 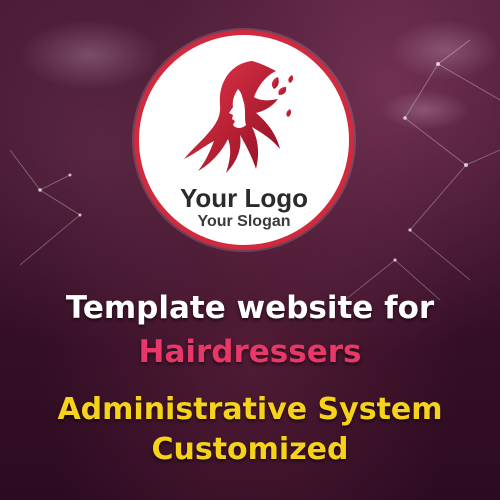 What do you see at coordinates (250, 352) in the screenshot?
I see `headline-line-2: Hairdressers` at bounding box center [250, 352].